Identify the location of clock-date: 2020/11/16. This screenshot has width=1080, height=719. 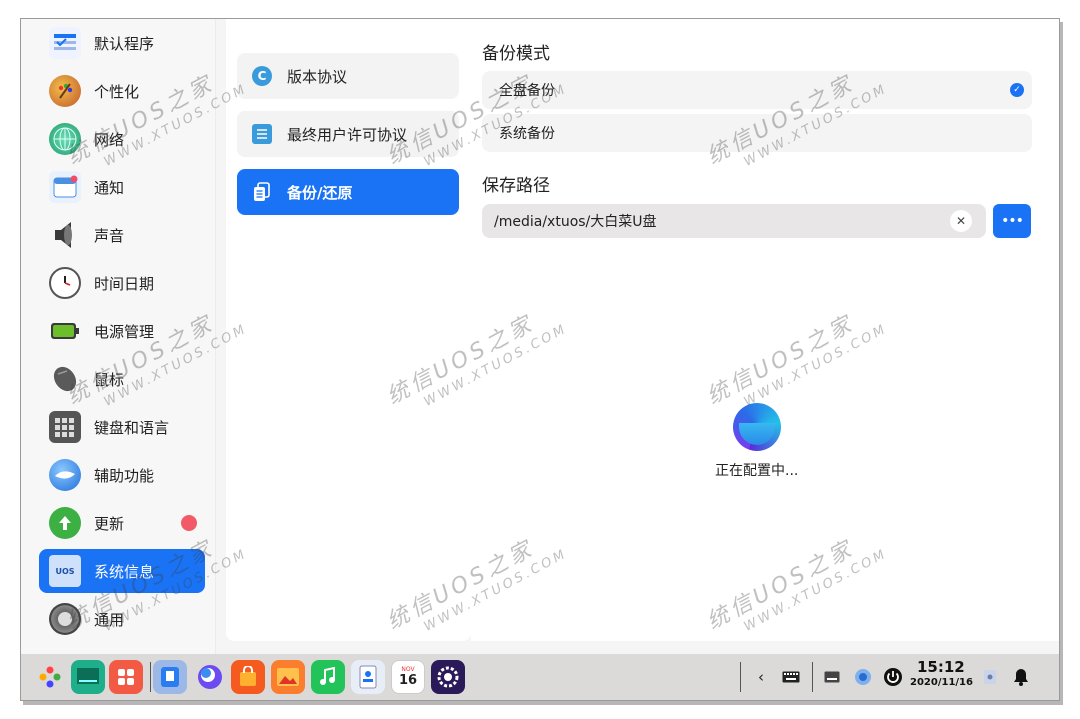
(941, 682).